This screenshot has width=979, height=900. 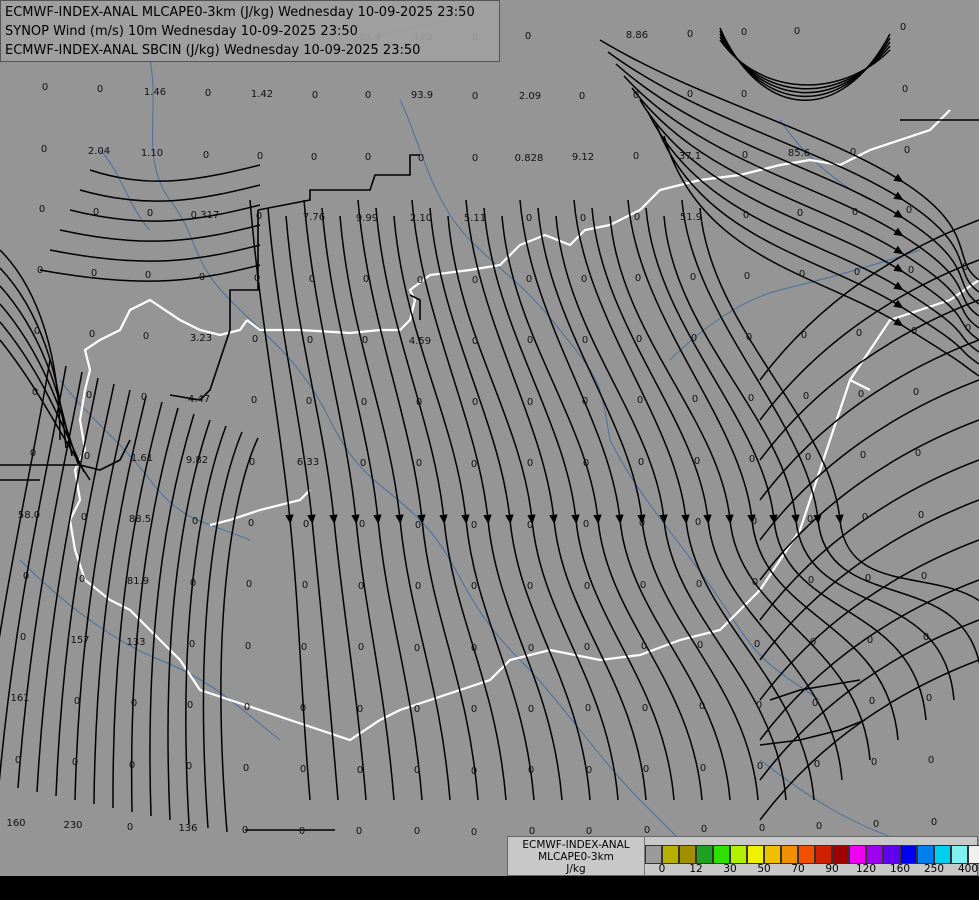 What do you see at coordinates (79, 640) in the screenshot?
I see `value-label: 157` at bounding box center [79, 640].